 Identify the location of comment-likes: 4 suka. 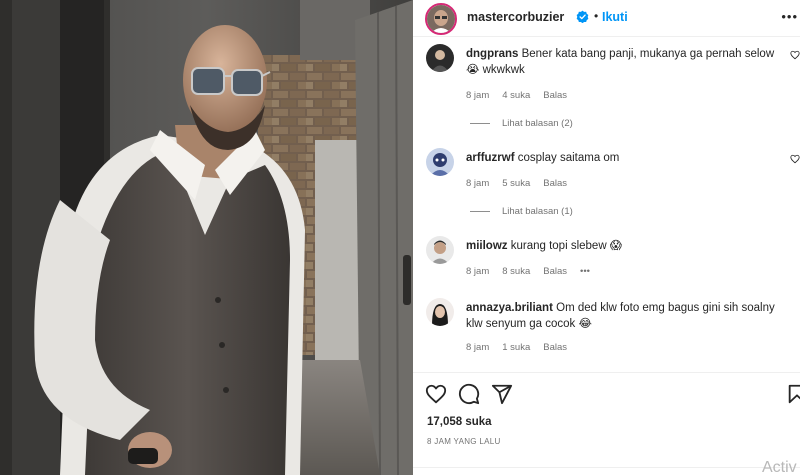
(516, 95).